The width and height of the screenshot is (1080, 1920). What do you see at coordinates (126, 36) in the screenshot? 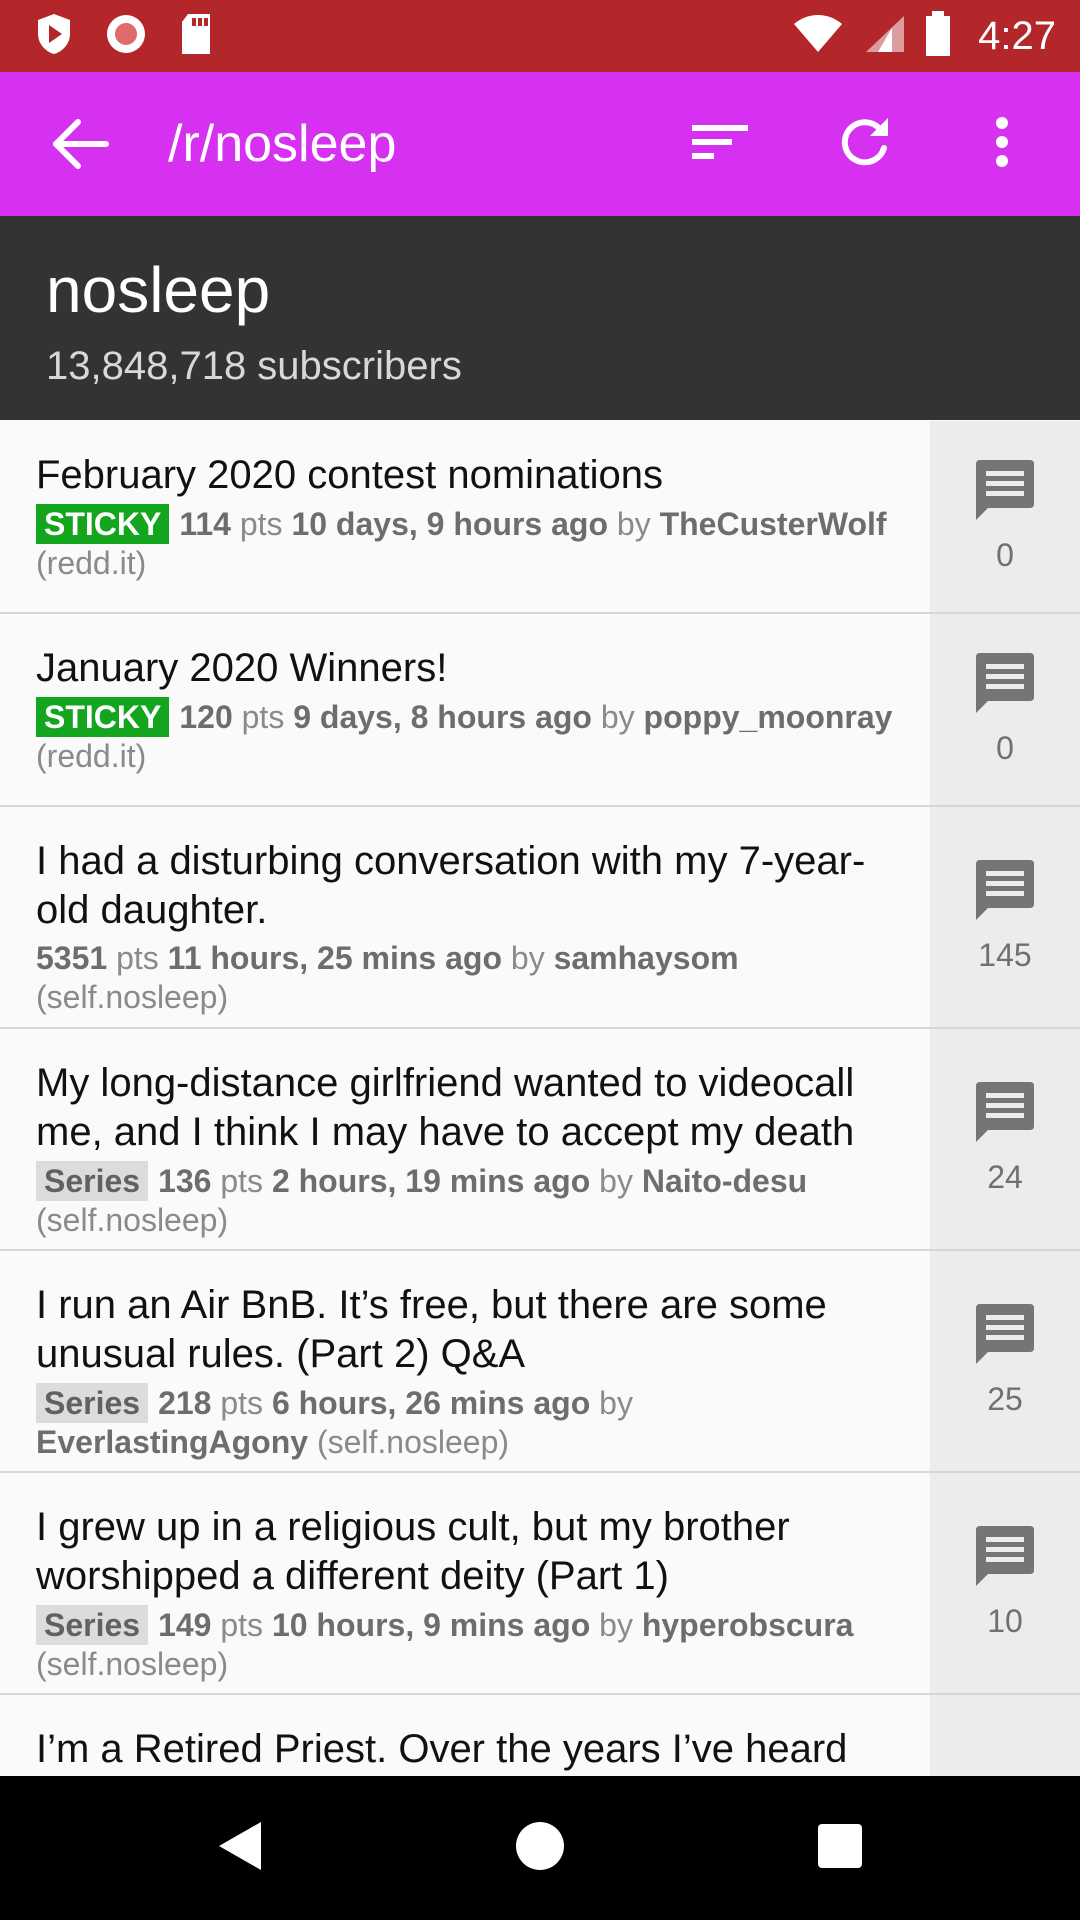
I see `record-icon` at bounding box center [126, 36].